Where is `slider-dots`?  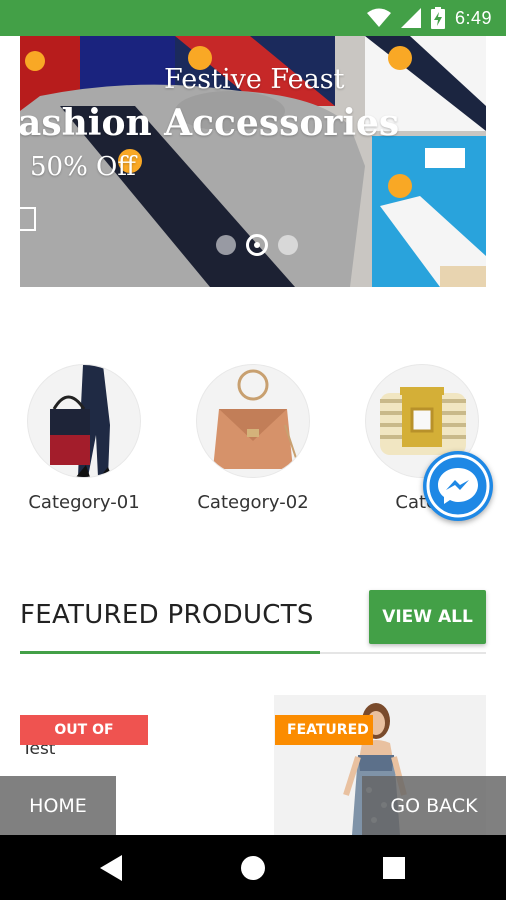
slider-dots is located at coordinates (257, 245).